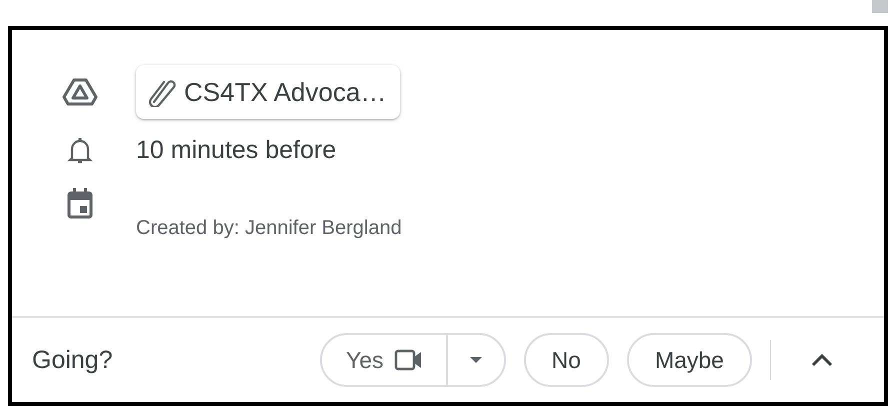  Describe the element at coordinates (236, 150) in the screenshot. I see `reminder-text: 10 minutes before` at that location.